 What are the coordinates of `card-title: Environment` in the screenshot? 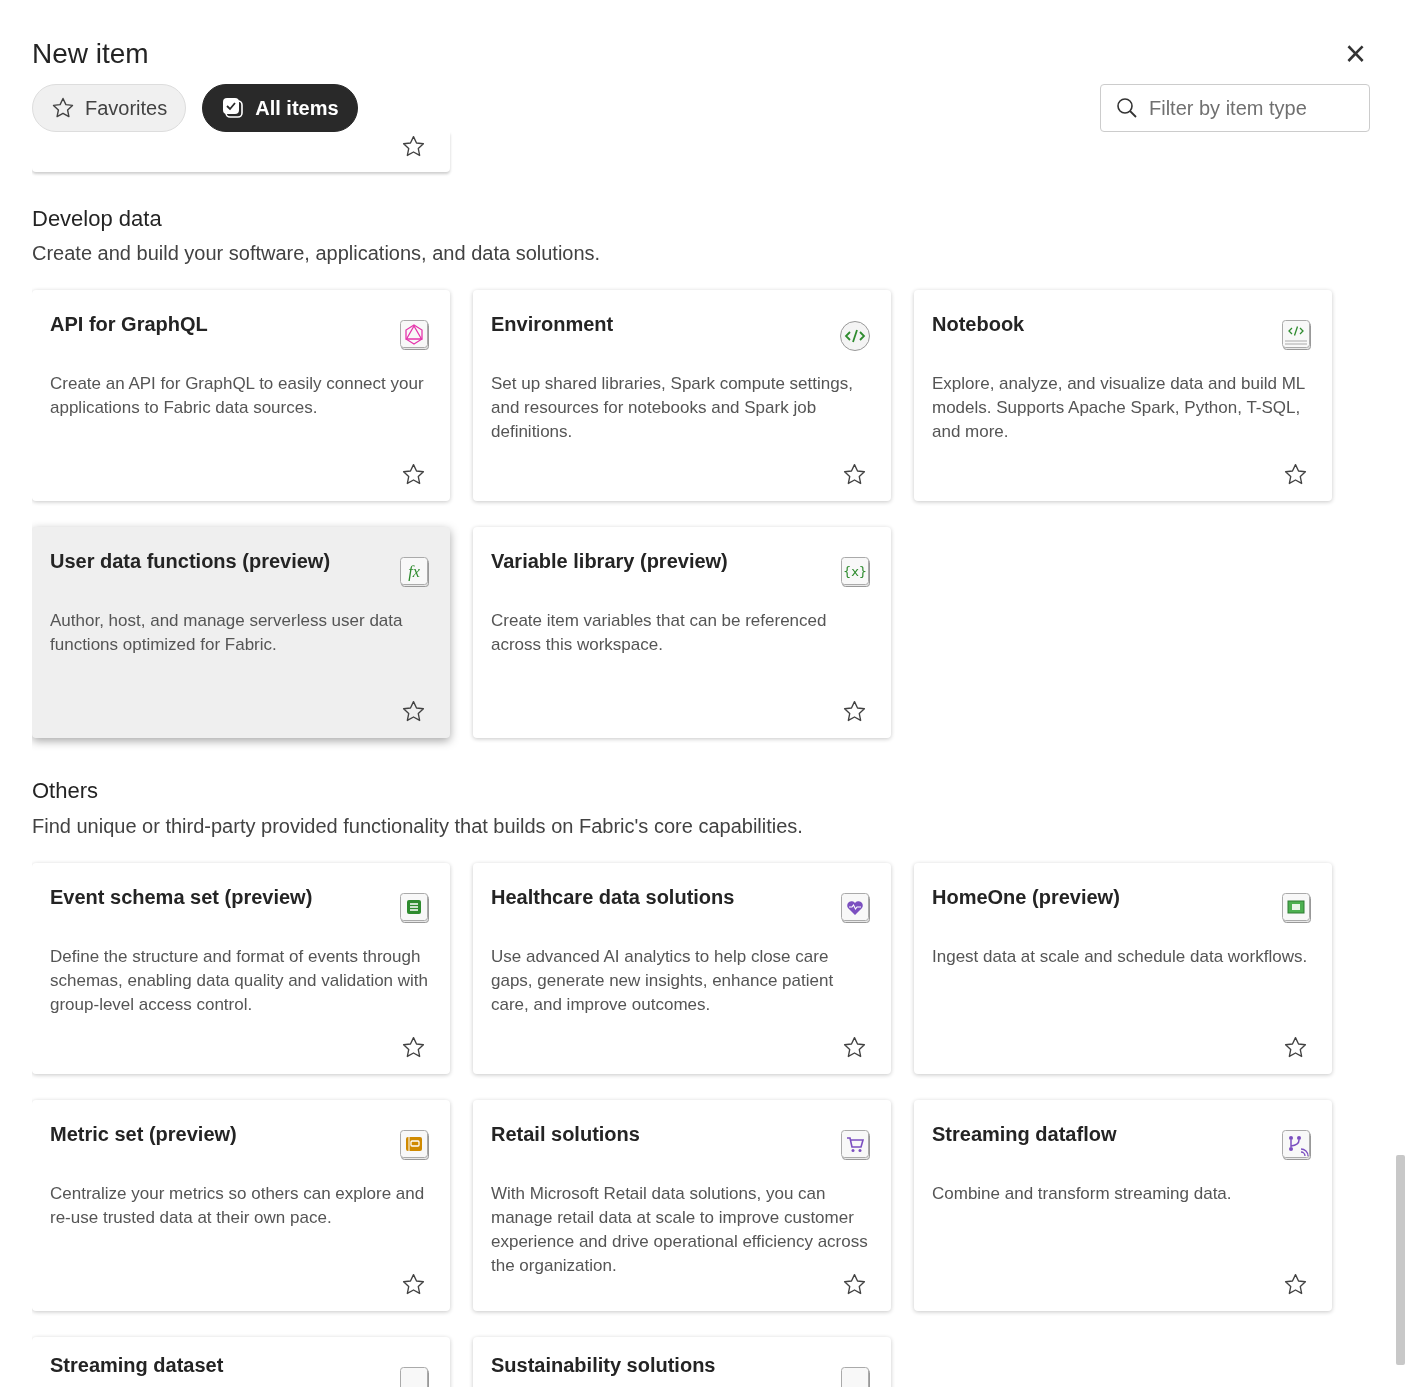 It's located at (553, 324).